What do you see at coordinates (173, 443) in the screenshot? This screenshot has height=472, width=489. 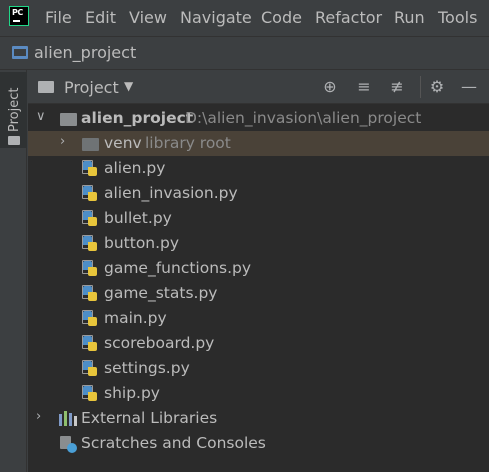 I see `scratches-label: Scratches and Consoles` at bounding box center [173, 443].